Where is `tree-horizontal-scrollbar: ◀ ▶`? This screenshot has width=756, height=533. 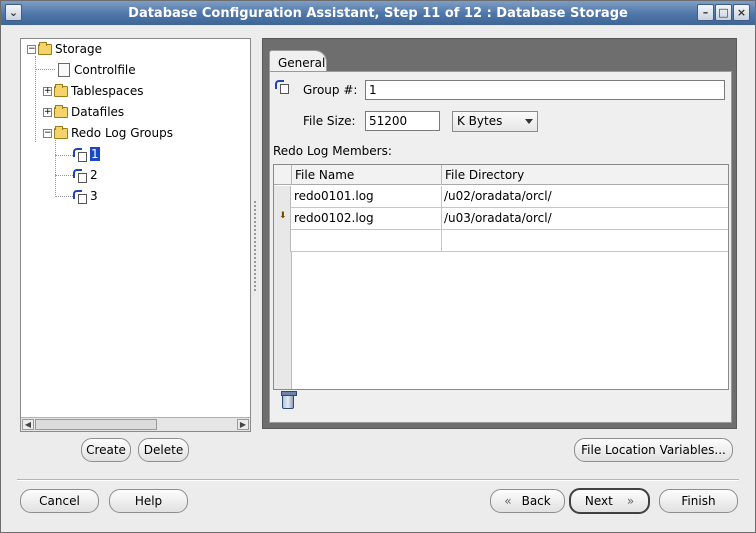 tree-horizontal-scrollbar: ◀ ▶ is located at coordinates (135, 424).